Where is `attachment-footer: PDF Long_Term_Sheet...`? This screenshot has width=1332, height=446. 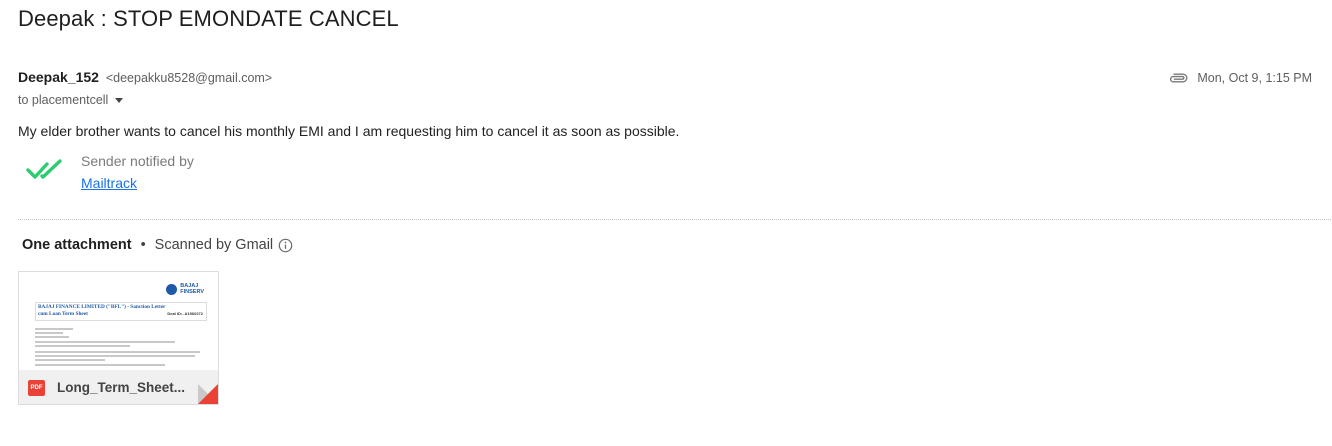
attachment-footer: PDF Long_Term_Sheet... is located at coordinates (118, 387).